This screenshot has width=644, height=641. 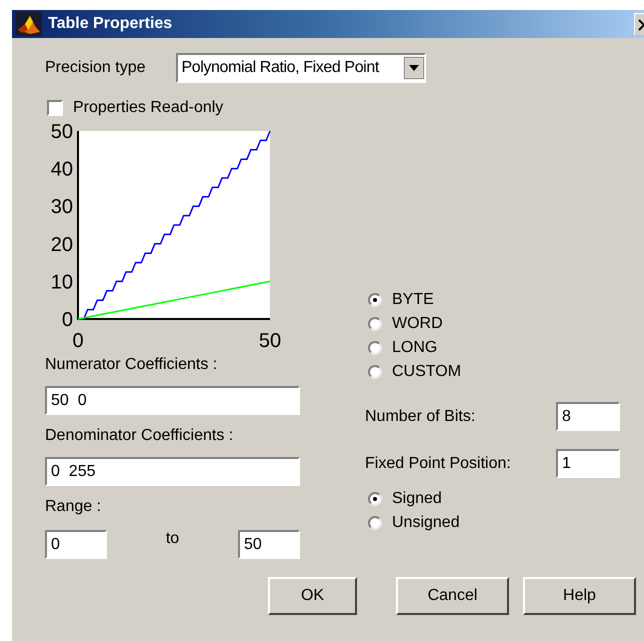 I want to click on close-button, so click(x=639, y=24).